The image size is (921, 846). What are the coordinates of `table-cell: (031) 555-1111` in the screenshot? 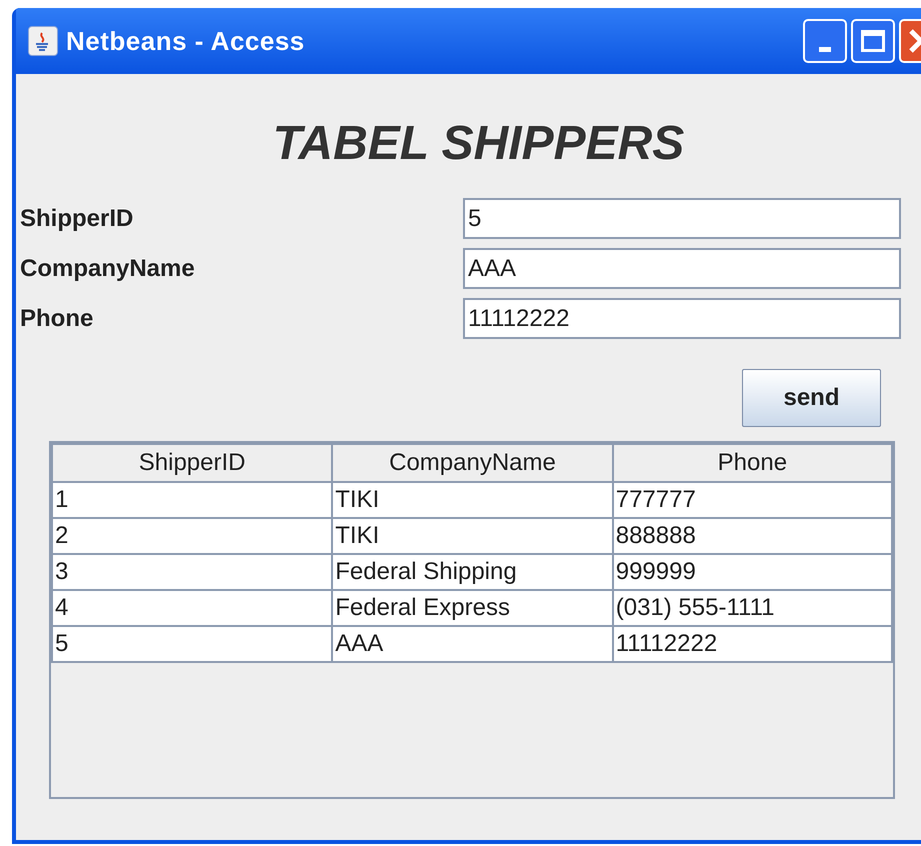 It's located at (752, 608).